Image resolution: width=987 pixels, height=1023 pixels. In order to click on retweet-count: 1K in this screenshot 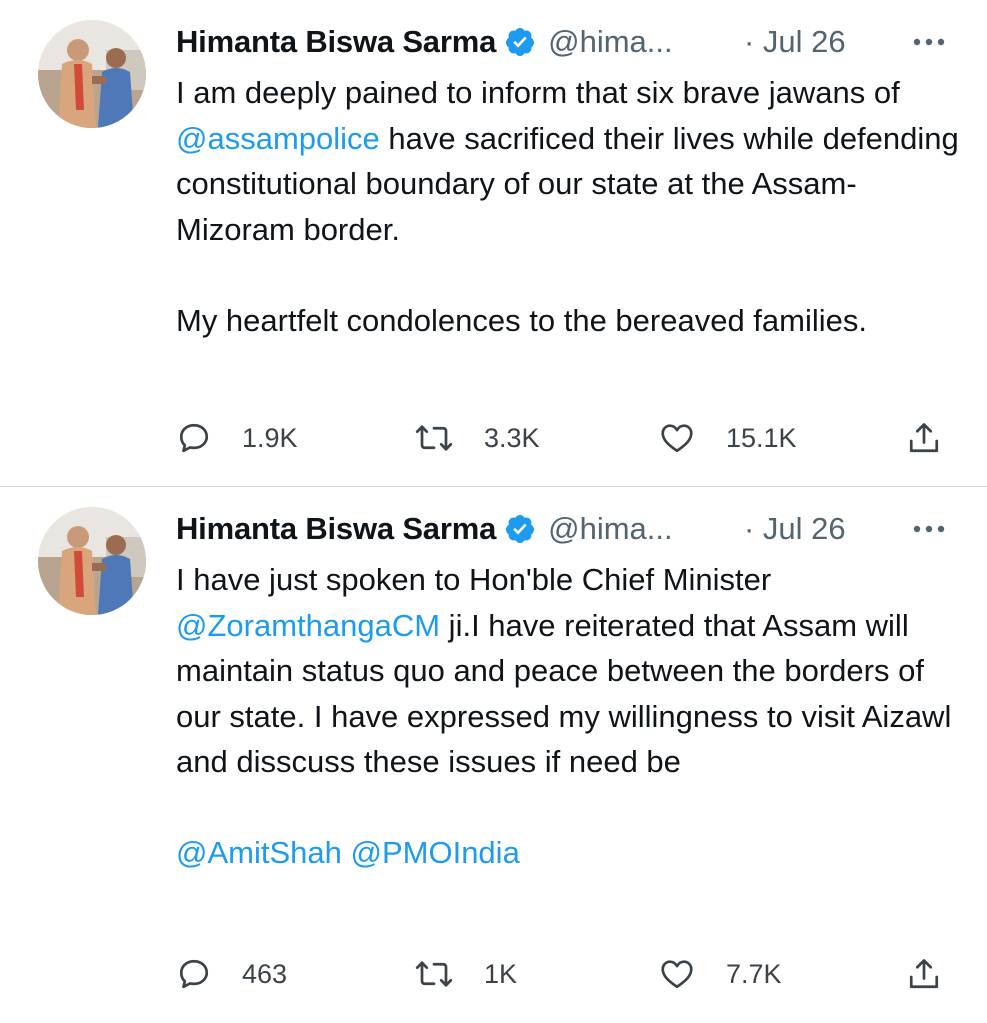, I will do `click(501, 973)`.